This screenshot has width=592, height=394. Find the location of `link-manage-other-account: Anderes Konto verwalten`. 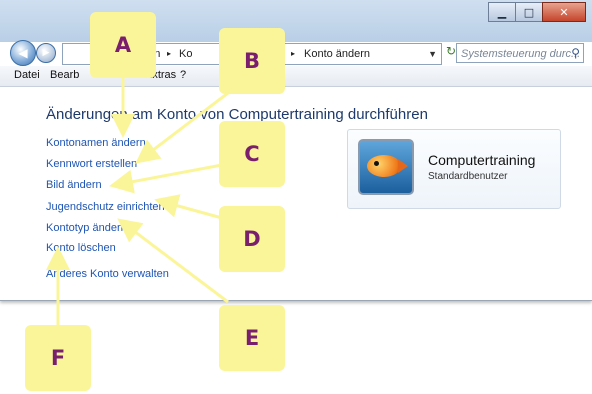

link-manage-other-account: Anderes Konto verwalten is located at coordinates (107, 274).